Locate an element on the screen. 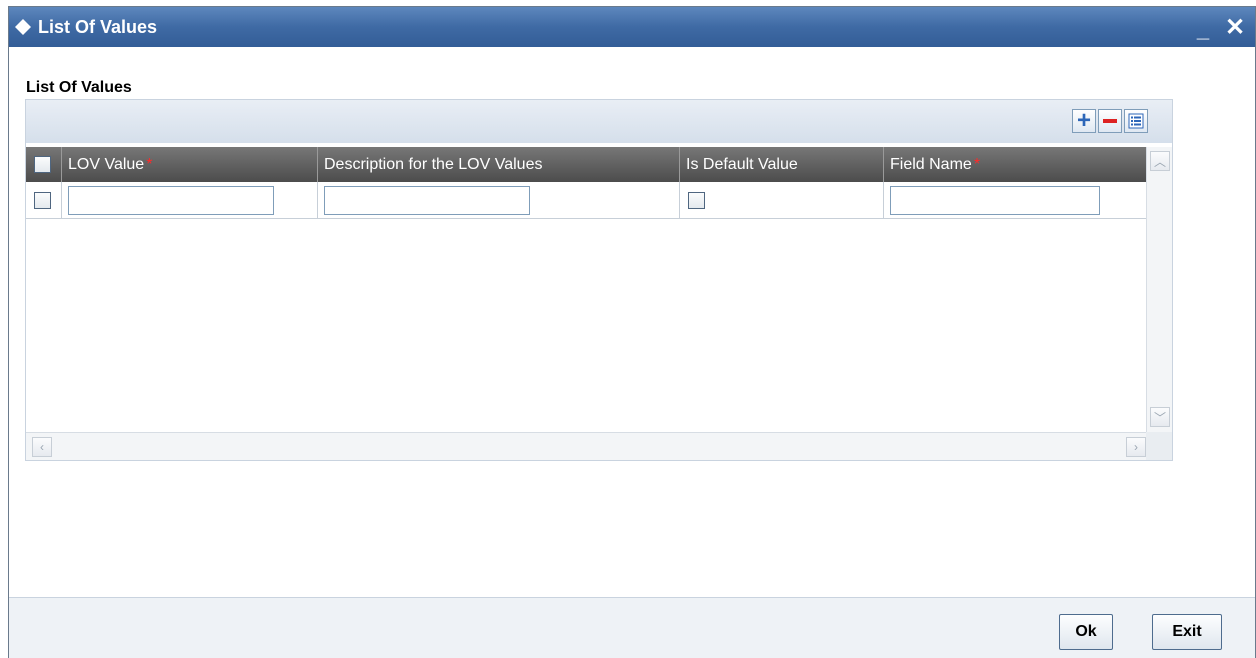  title-bar: List Of Values _ ✕ is located at coordinates (632, 27).